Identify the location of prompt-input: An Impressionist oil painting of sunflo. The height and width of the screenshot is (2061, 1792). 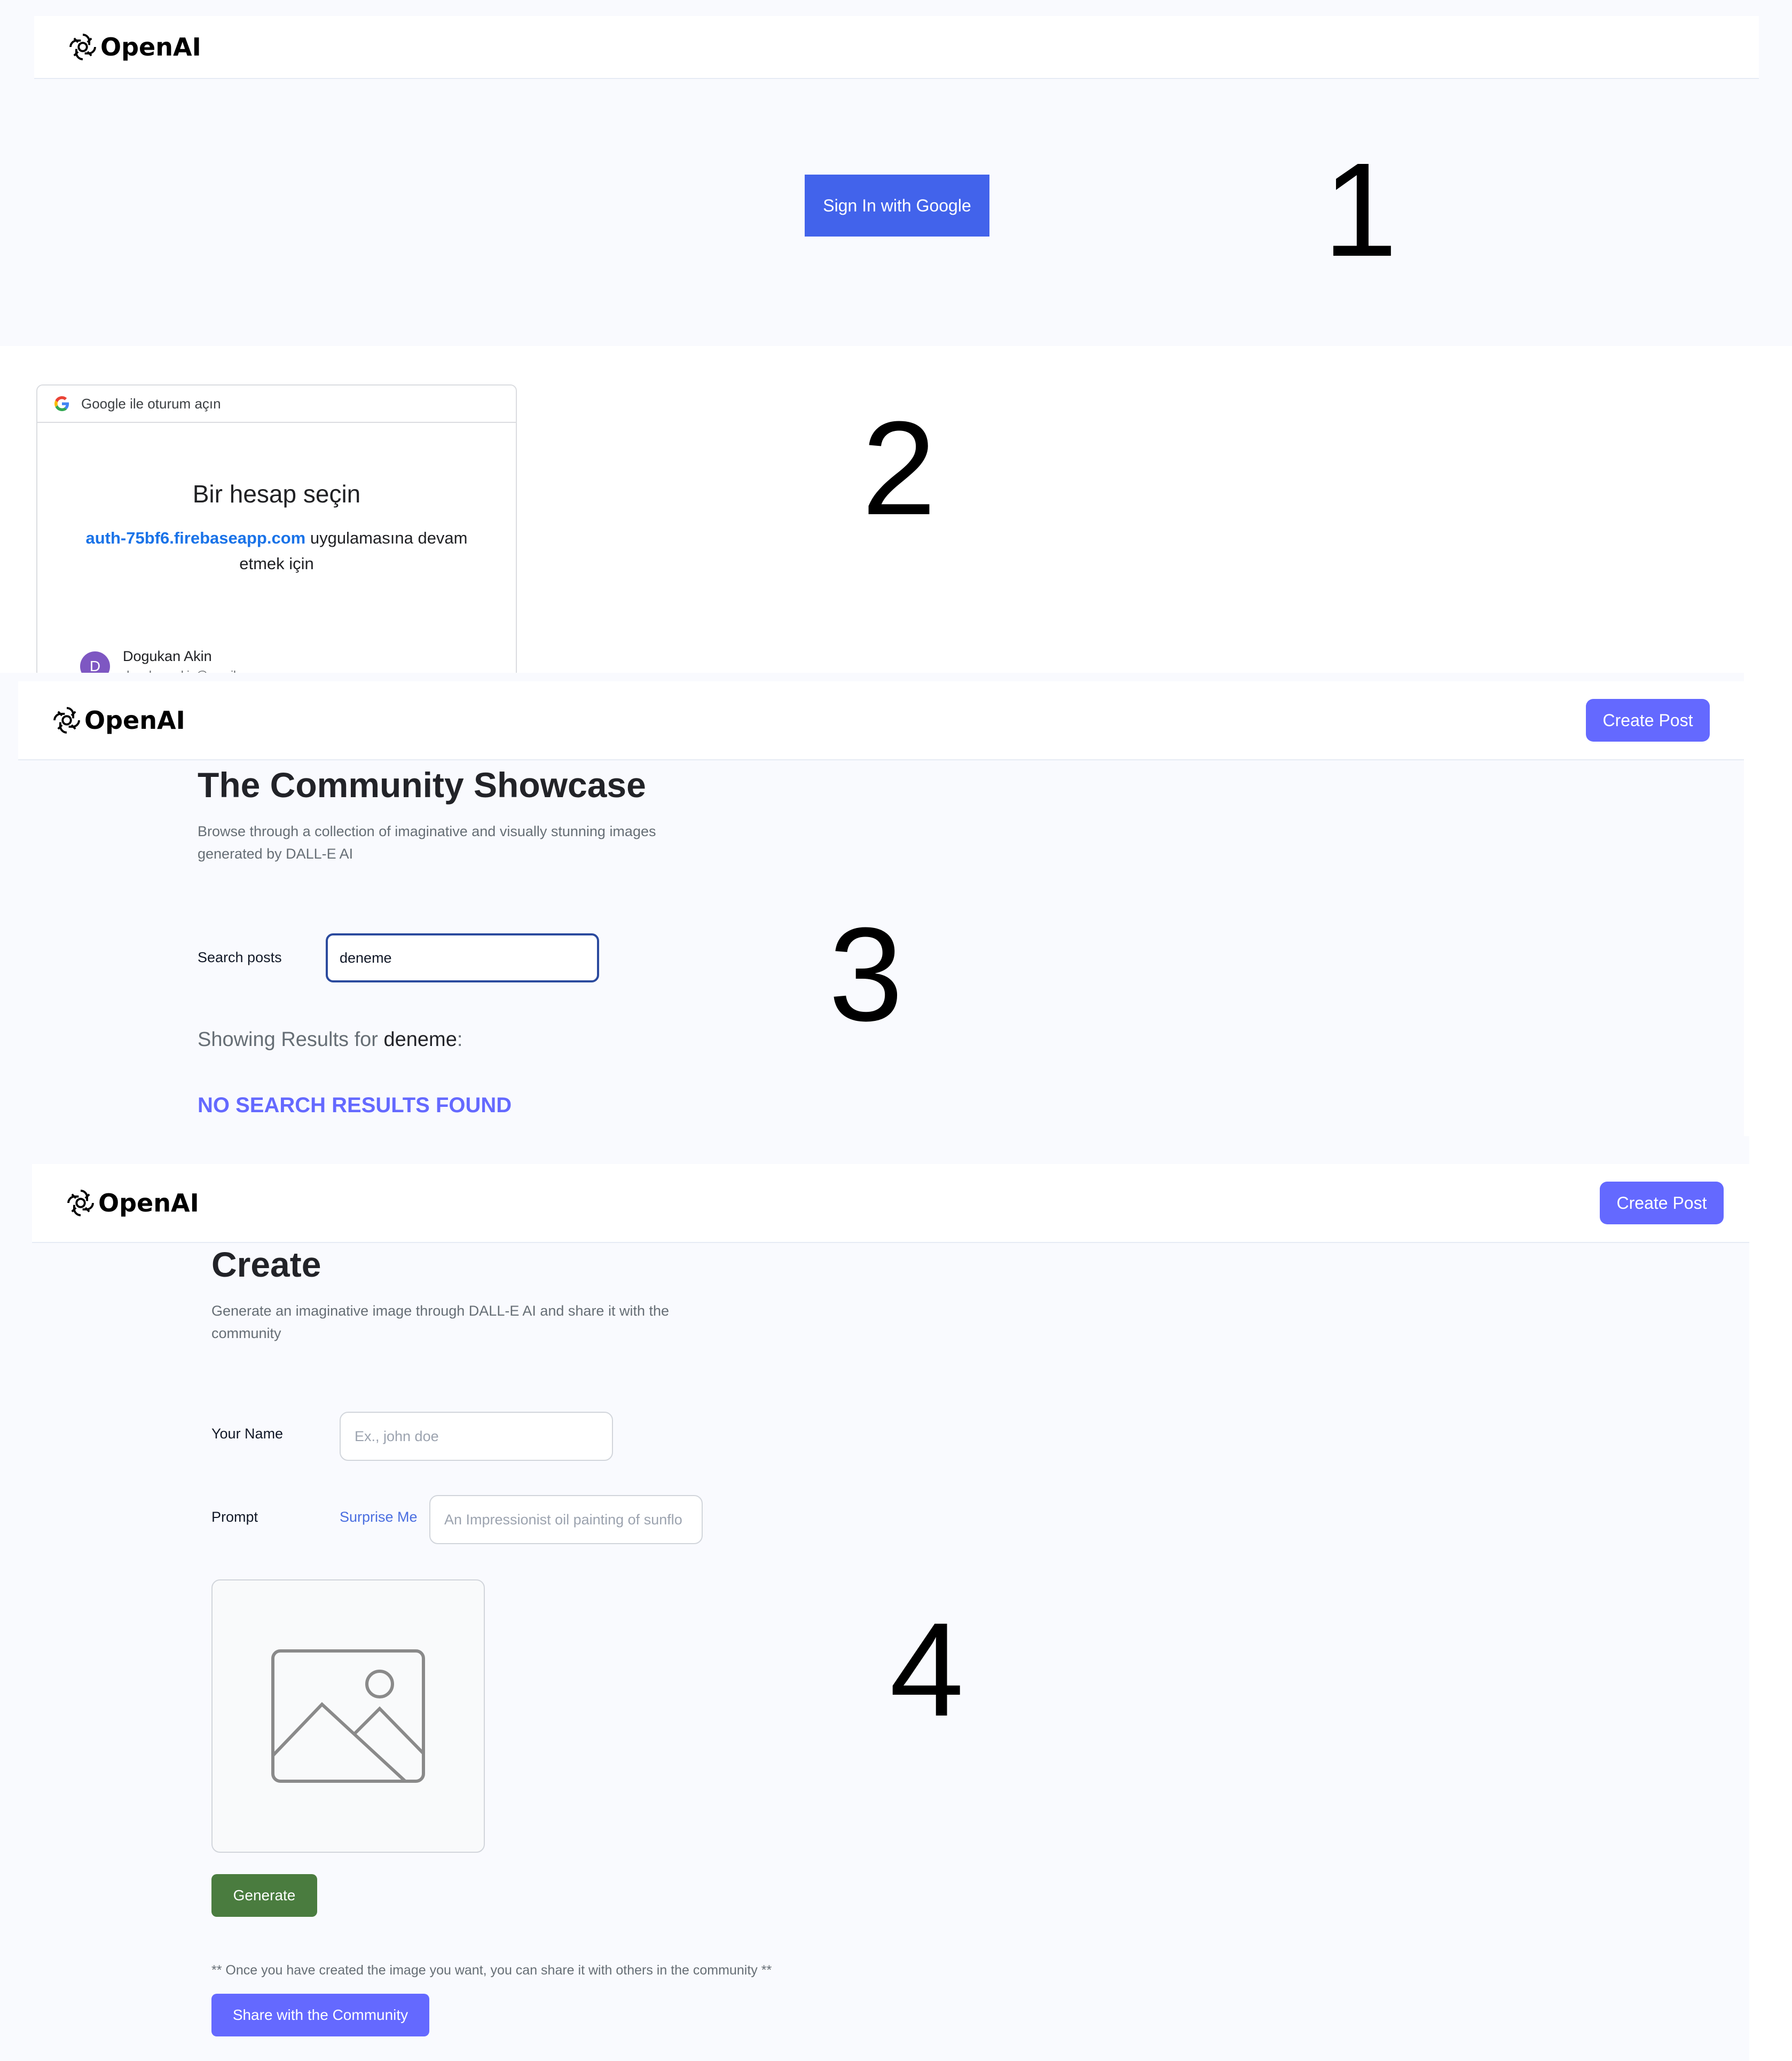
(566, 1519).